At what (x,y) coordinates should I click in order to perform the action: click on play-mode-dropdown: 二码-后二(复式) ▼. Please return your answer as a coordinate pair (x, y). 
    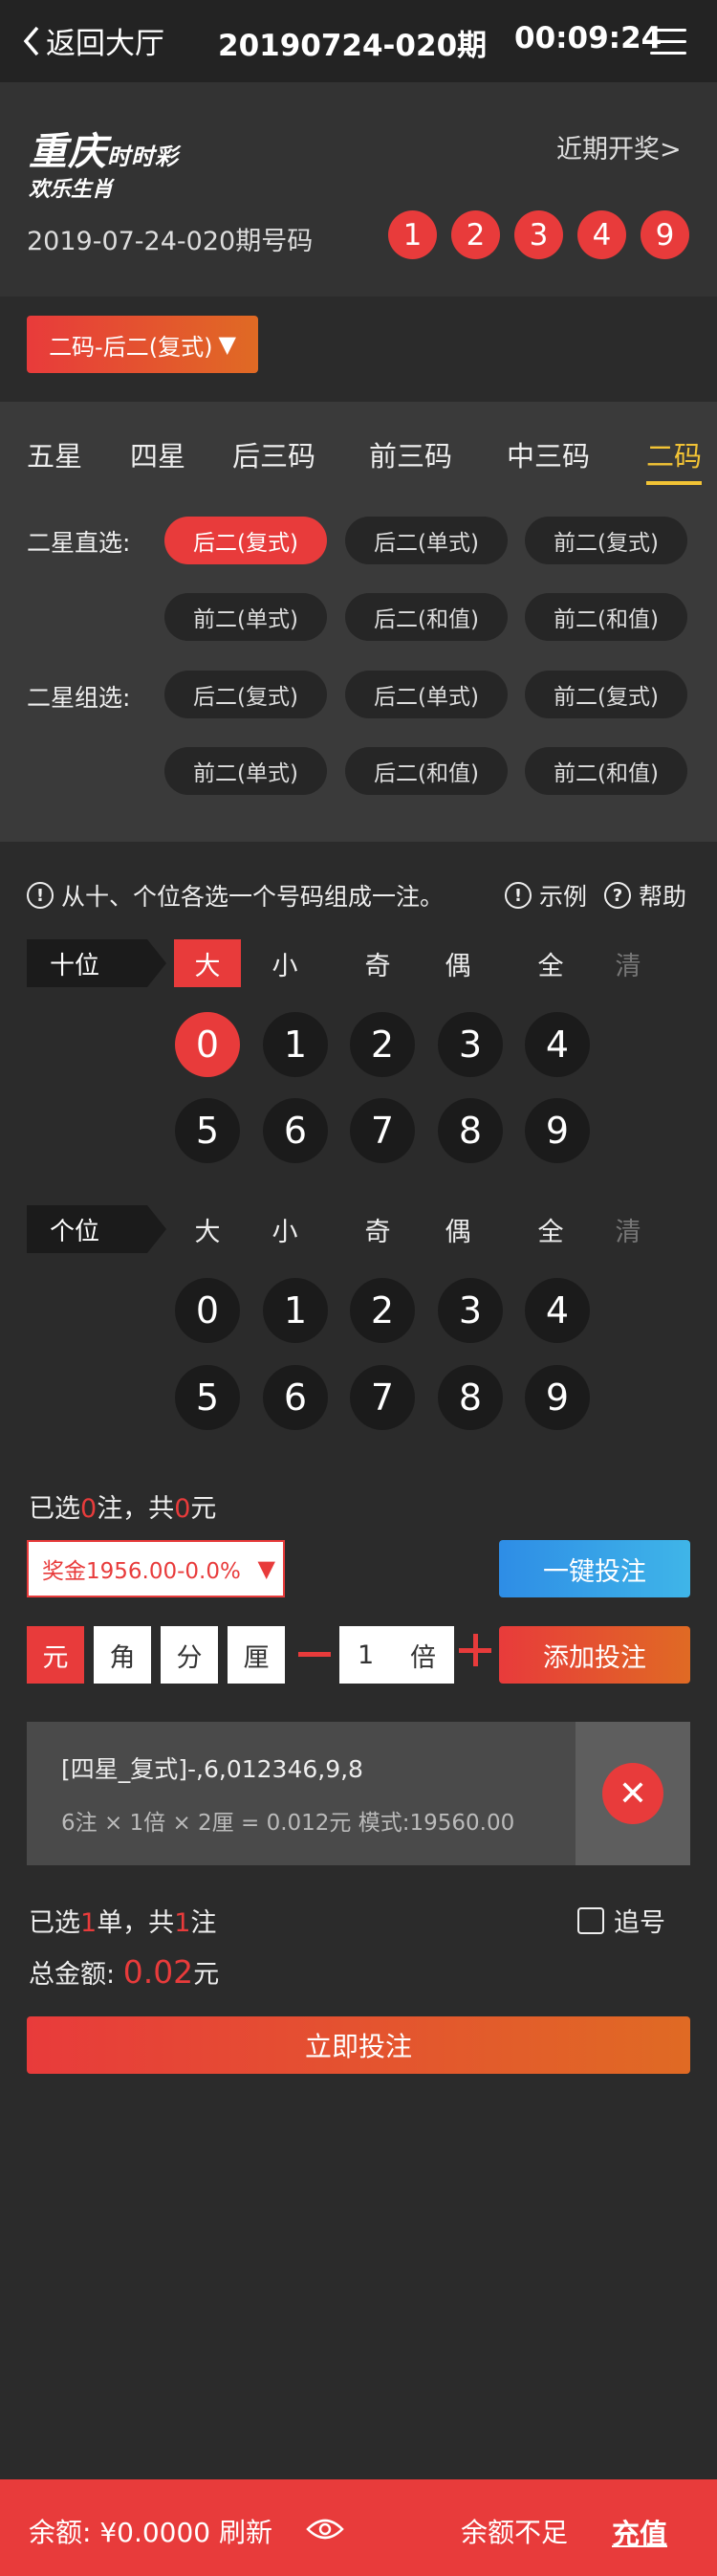
    Looking at the image, I should click on (142, 344).